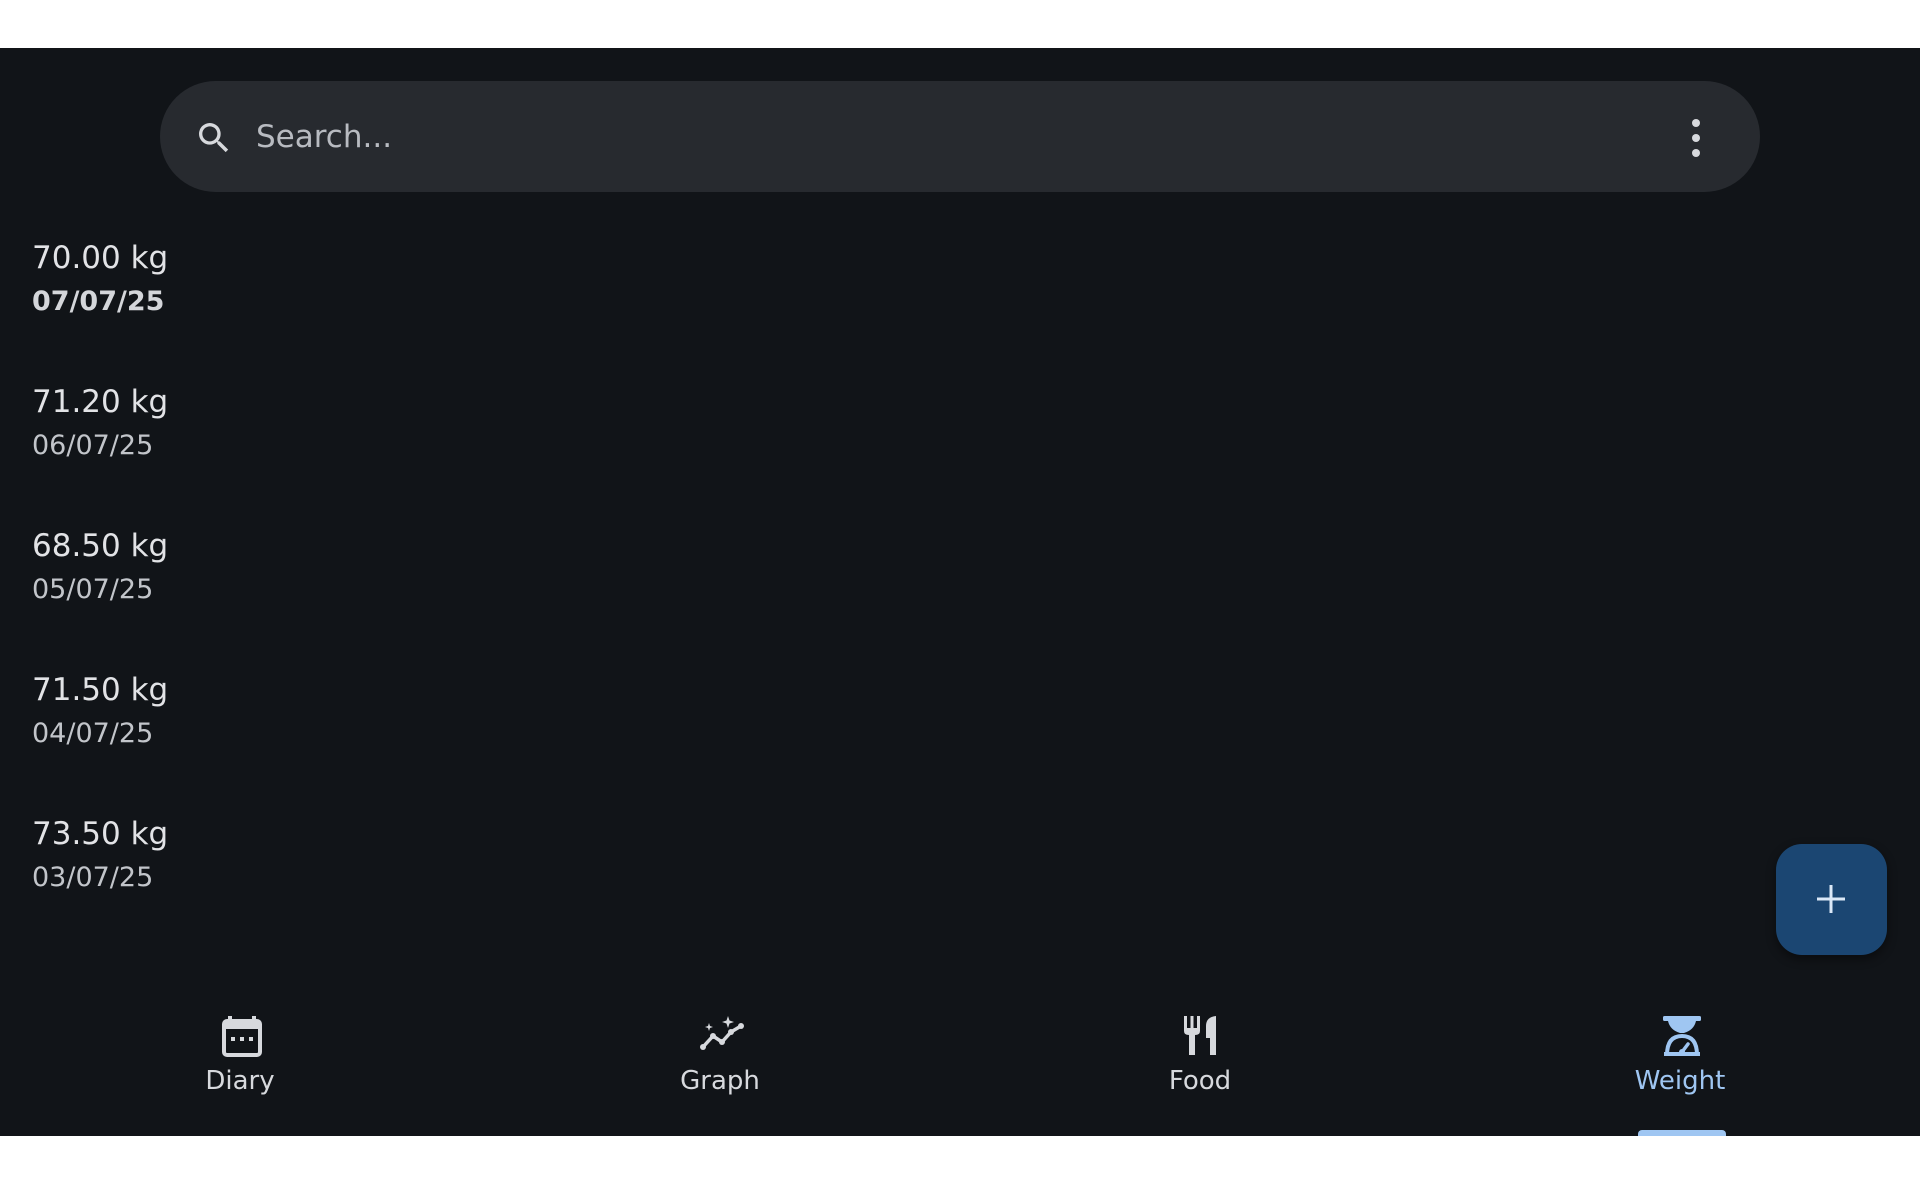 This screenshot has height=1200, width=1920. I want to click on search-icon, so click(214, 138).